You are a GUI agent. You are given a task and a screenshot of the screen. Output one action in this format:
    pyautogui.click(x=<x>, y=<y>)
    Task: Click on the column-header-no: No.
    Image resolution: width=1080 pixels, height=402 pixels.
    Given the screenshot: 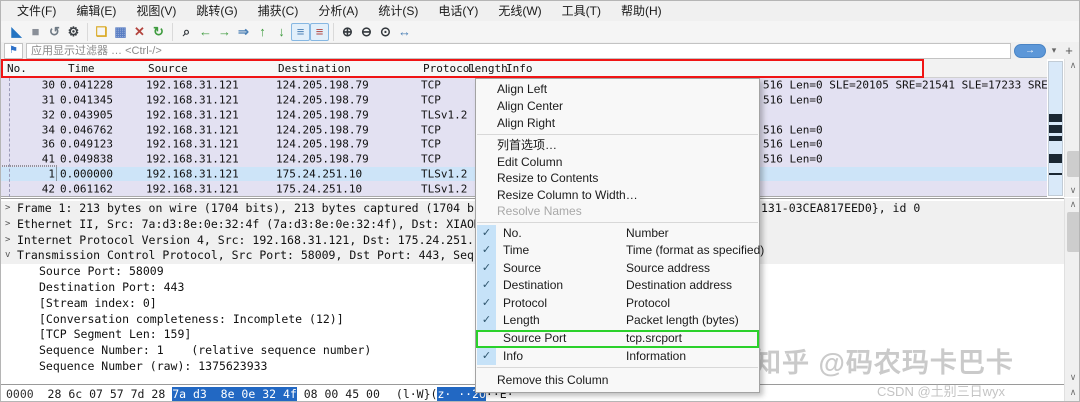 What is the action you would take?
    pyautogui.click(x=17, y=69)
    